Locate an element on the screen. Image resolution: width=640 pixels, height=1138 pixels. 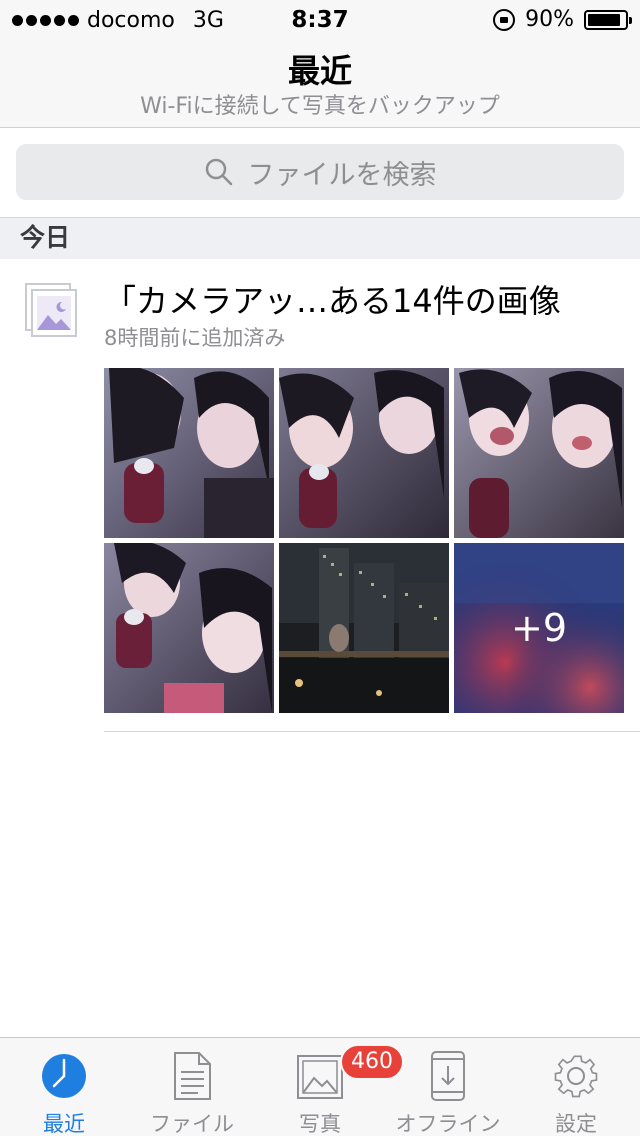
more-count-label: +9 is located at coordinates (539, 628).